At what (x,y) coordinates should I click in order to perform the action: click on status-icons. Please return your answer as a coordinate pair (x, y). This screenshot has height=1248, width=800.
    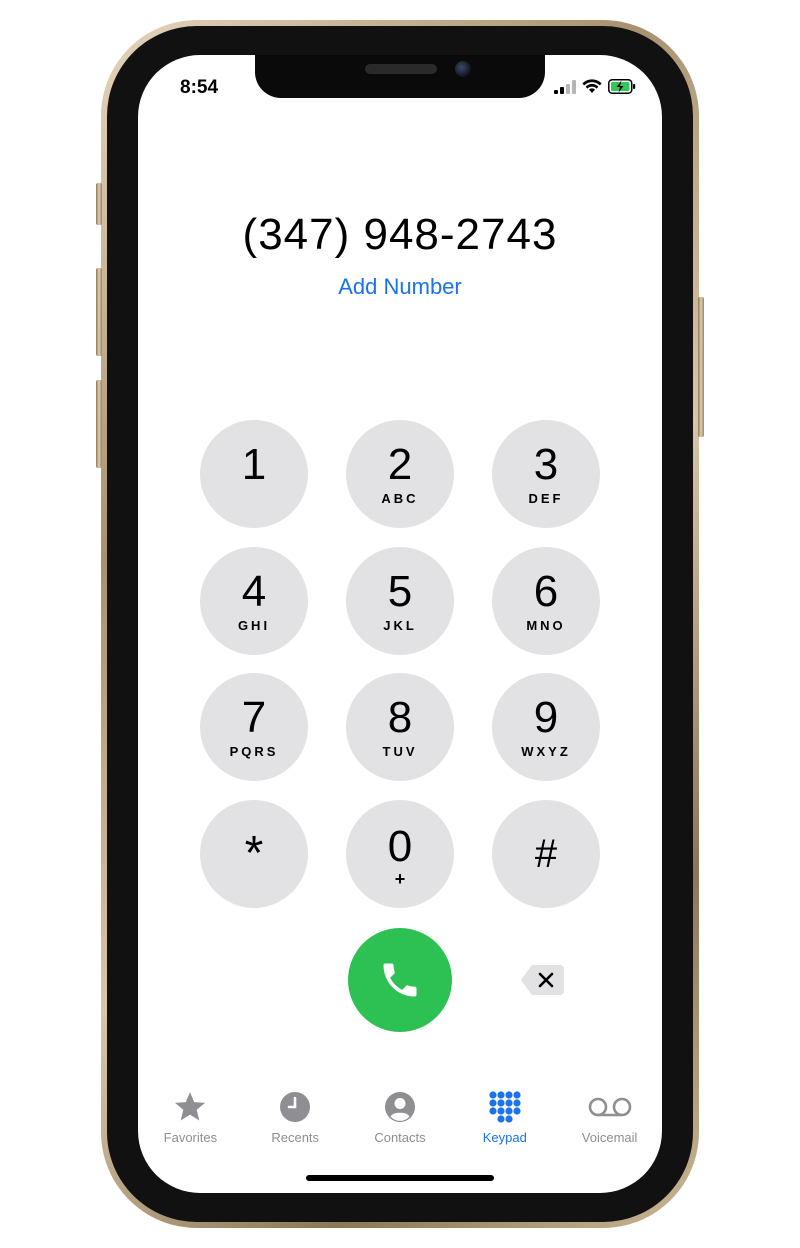
    Looking at the image, I should click on (595, 86).